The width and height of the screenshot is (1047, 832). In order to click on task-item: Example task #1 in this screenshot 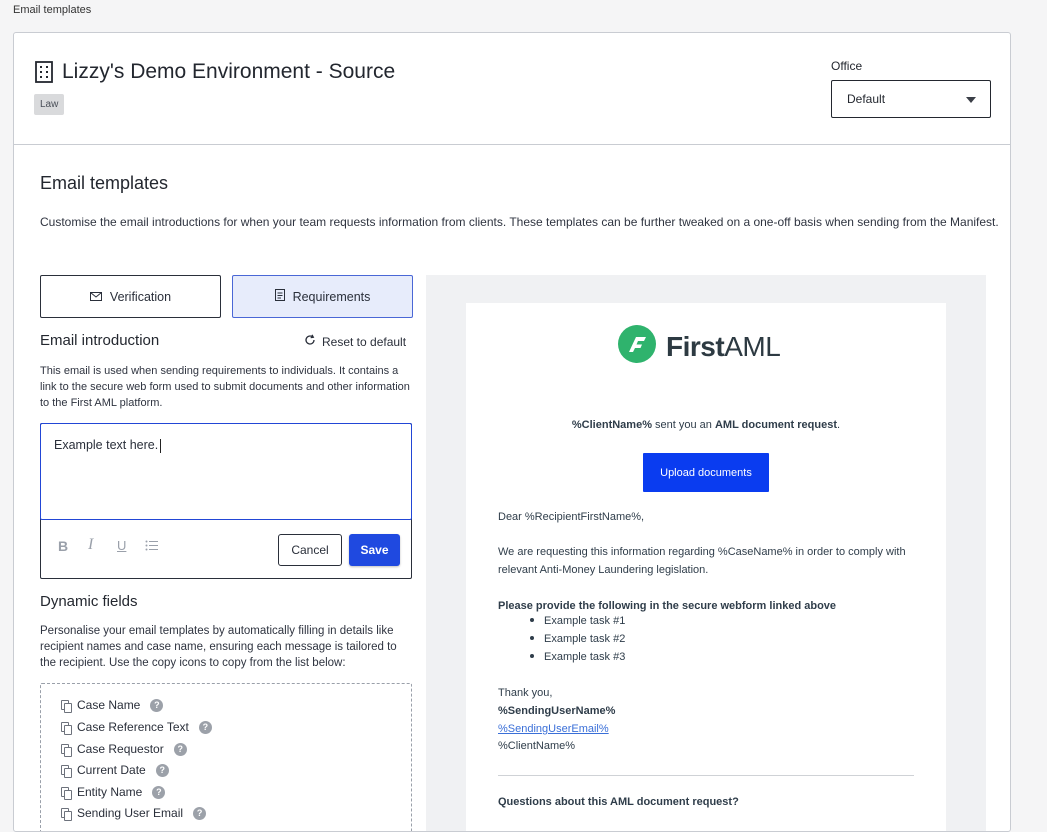, I will do `click(577, 621)`.